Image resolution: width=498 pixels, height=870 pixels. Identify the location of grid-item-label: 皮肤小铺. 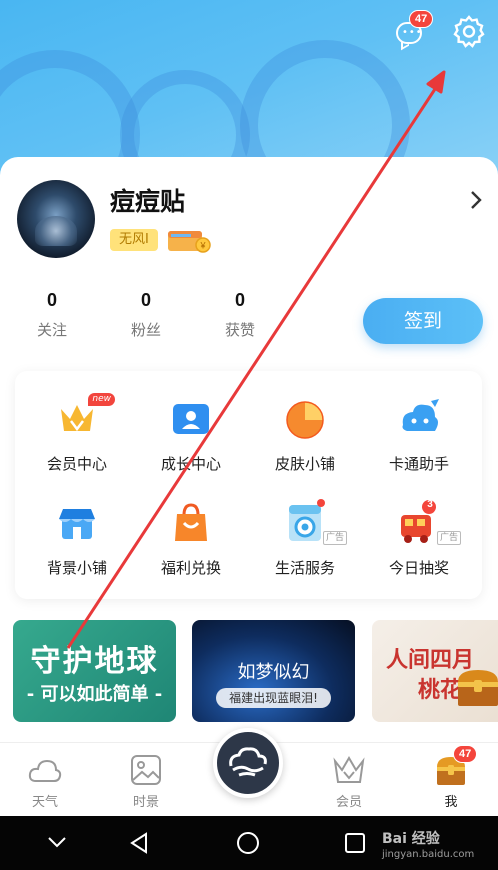
(304, 464).